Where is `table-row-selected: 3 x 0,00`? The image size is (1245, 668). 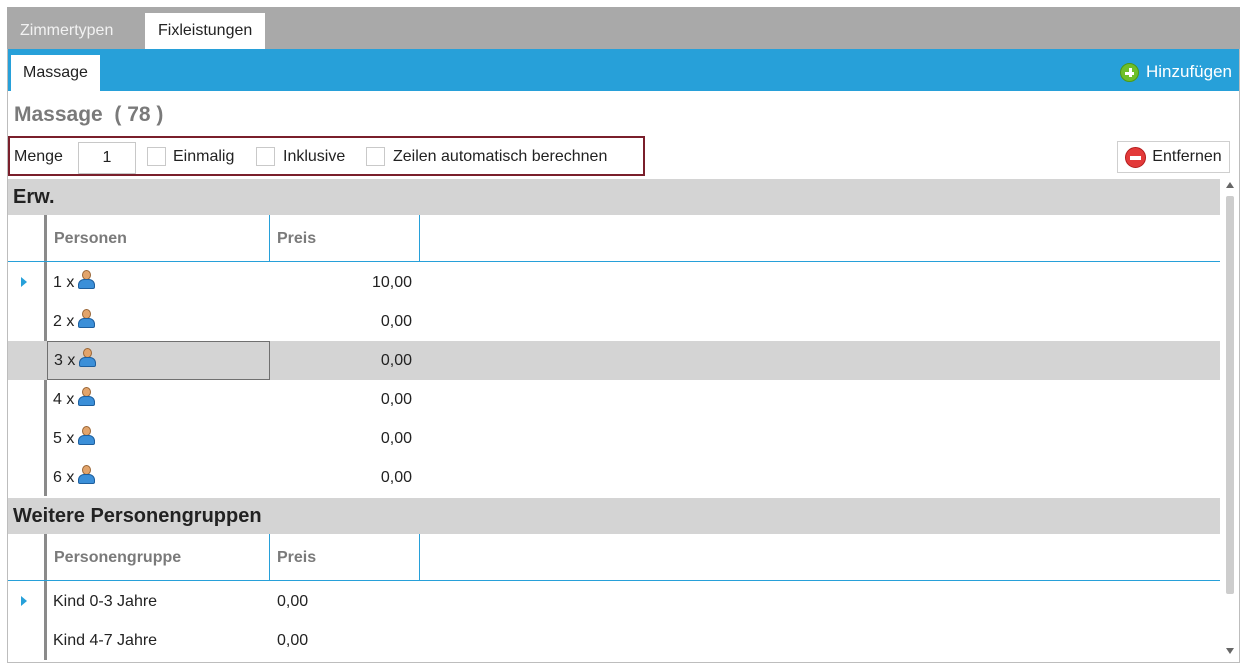
table-row-selected: 3 x 0,00 is located at coordinates (613, 360).